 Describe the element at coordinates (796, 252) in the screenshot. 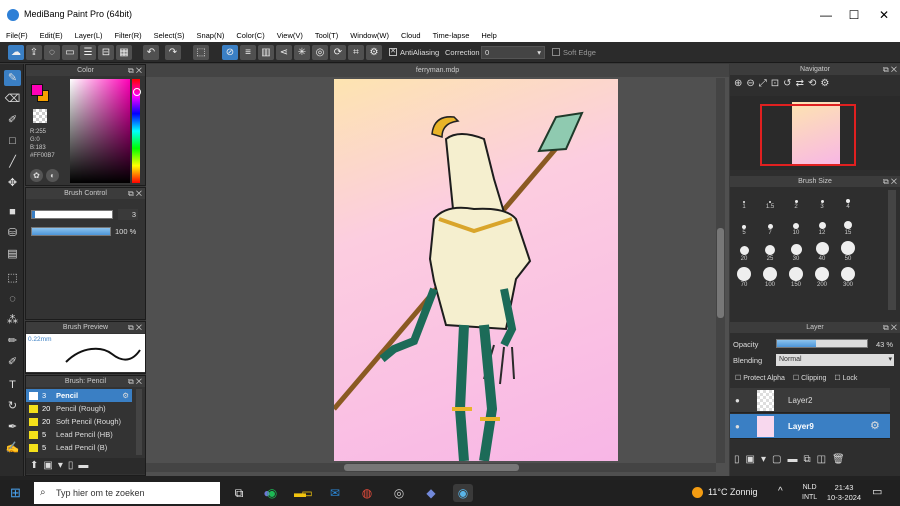

I see `brush-size-option: 30` at that location.